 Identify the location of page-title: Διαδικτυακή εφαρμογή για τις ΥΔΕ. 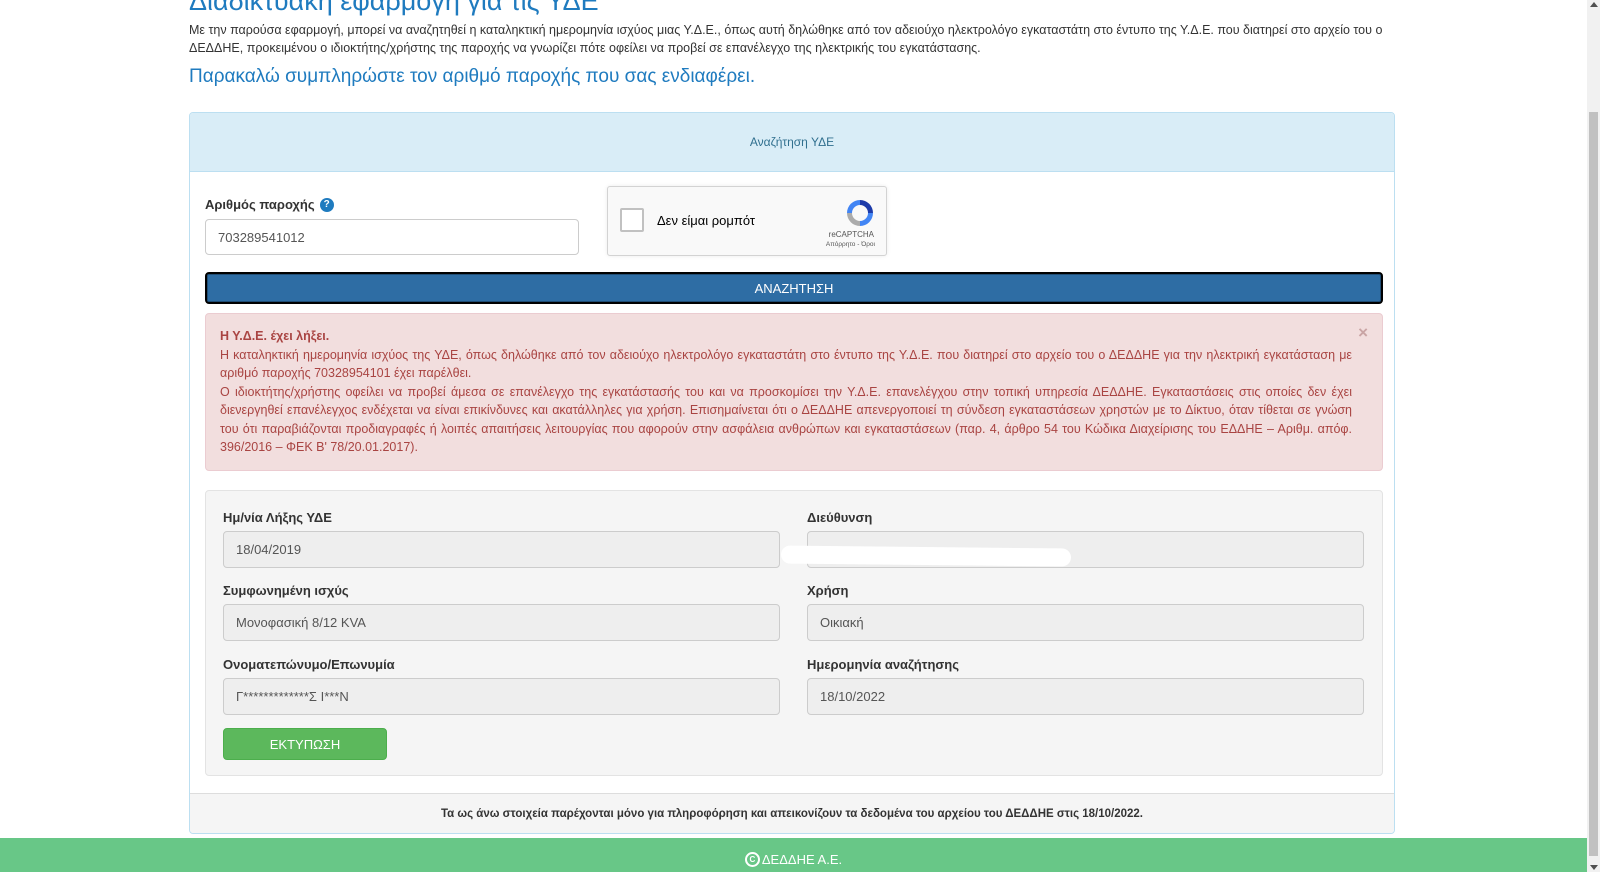
(394, 8).